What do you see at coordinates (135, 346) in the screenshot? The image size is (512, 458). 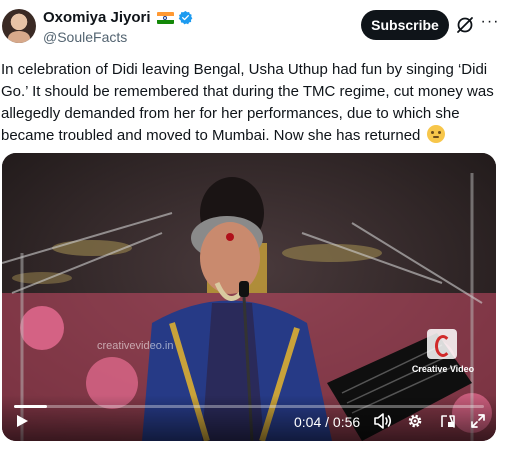 I see `video-url-watermark: creativevideo.in` at bounding box center [135, 346].